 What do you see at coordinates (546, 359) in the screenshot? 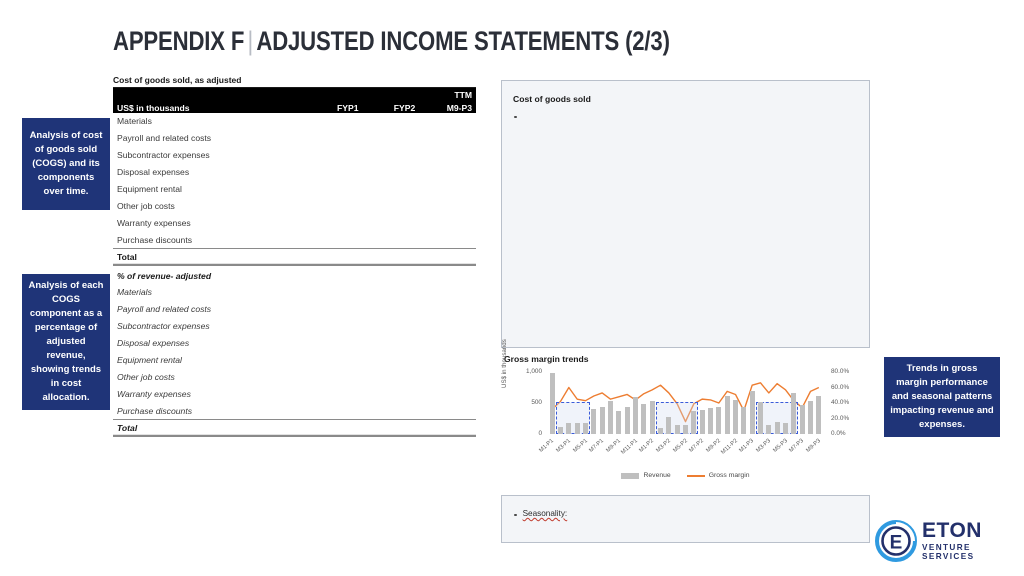
I see `chart-title: Gross margin trends` at bounding box center [546, 359].